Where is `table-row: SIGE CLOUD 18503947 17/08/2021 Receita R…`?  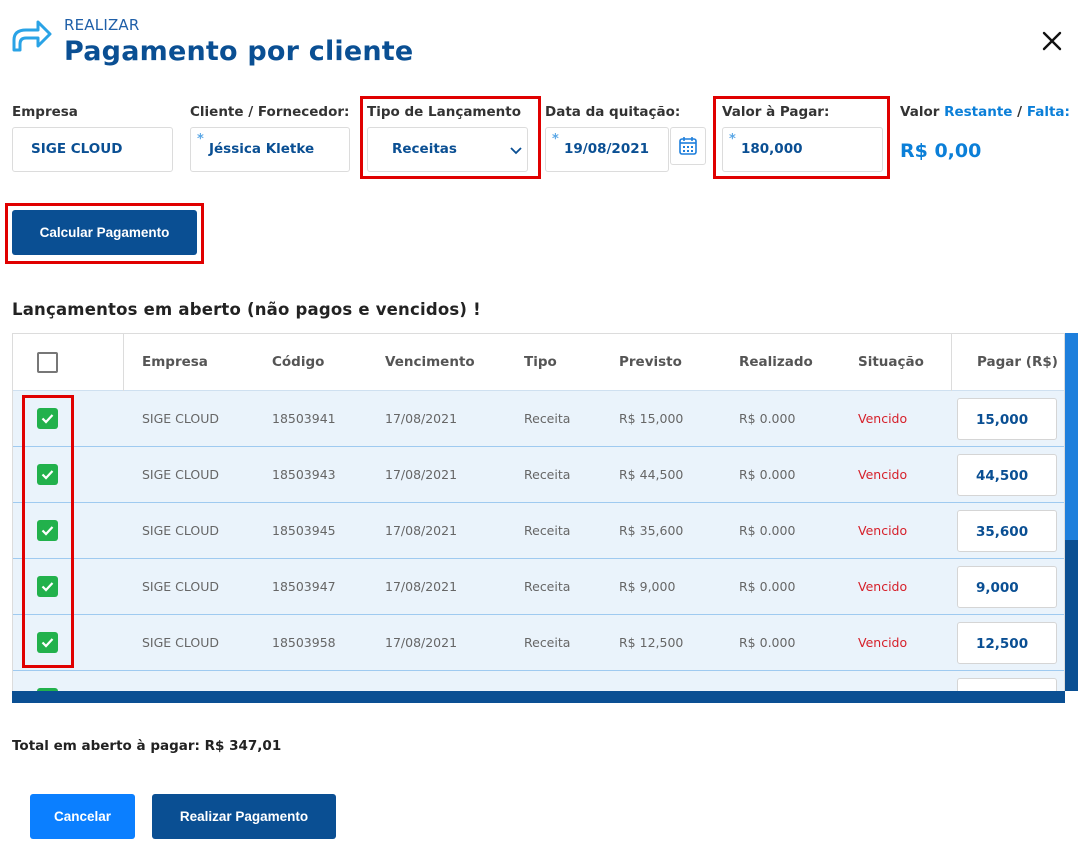 table-row: SIGE CLOUD 18503947 17/08/2021 Receita R… is located at coordinates (538, 587).